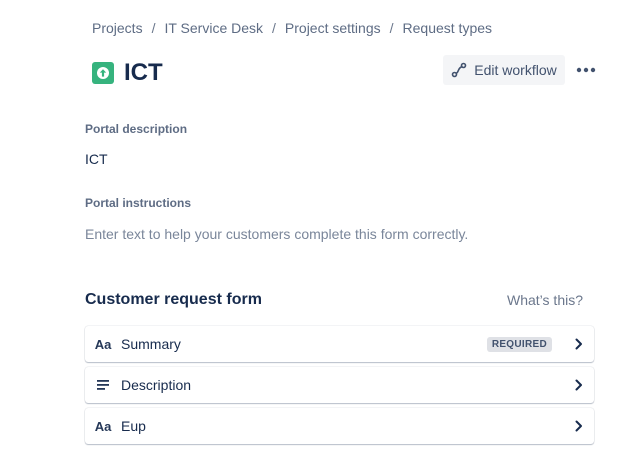  I want to click on portal-description-label: Portal description, so click(136, 129).